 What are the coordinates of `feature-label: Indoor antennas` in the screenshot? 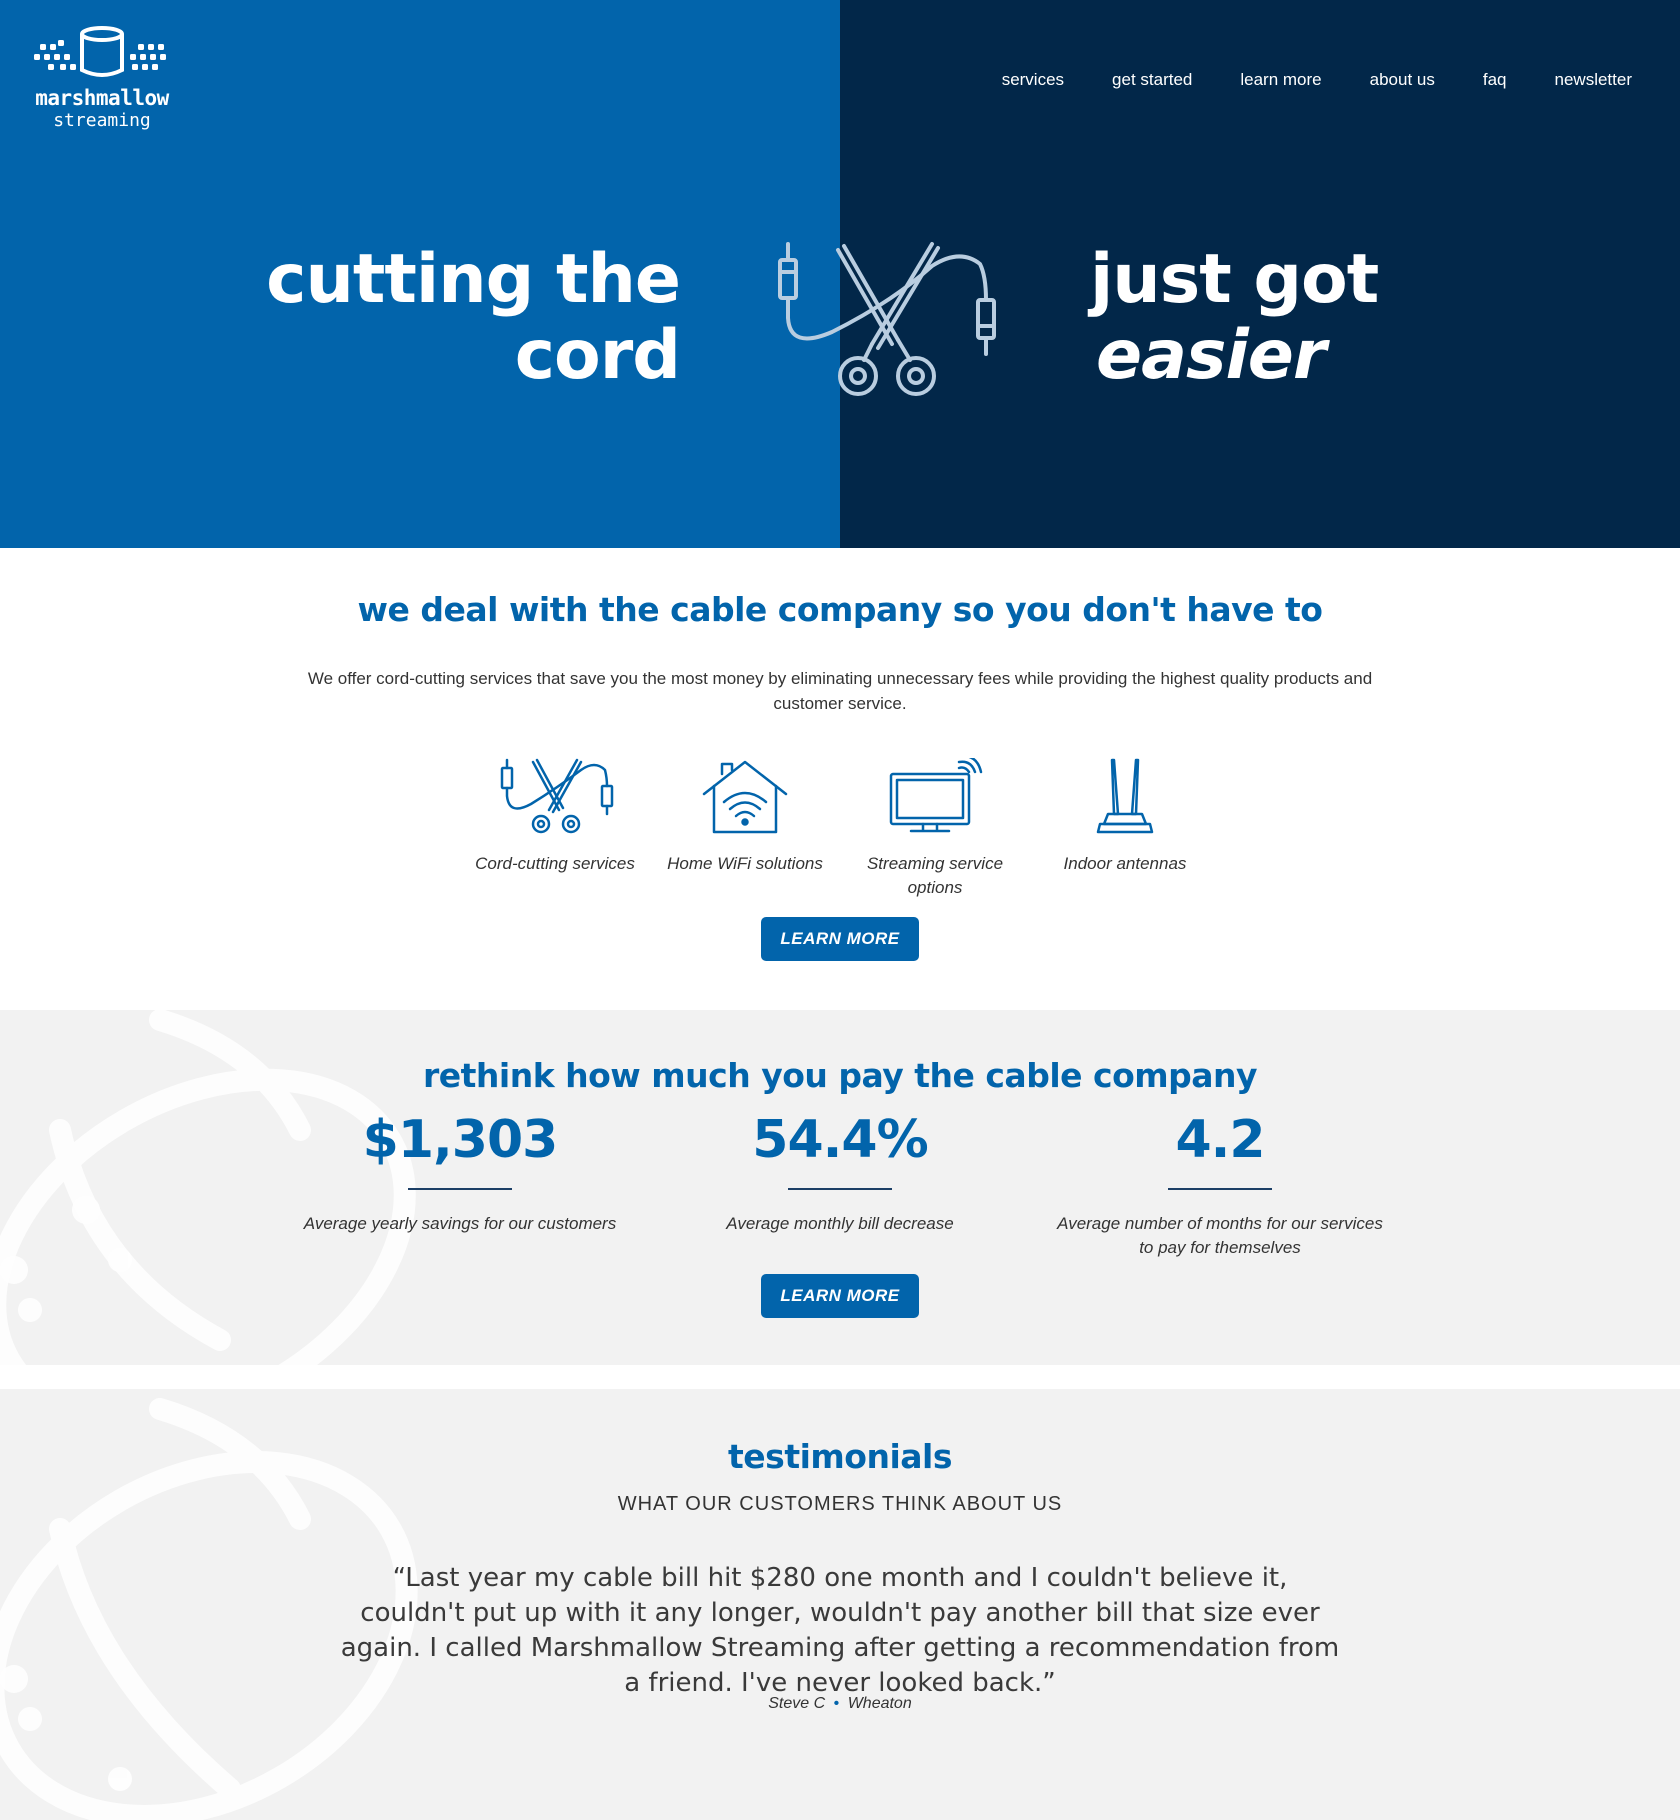 It's located at (1125, 863).